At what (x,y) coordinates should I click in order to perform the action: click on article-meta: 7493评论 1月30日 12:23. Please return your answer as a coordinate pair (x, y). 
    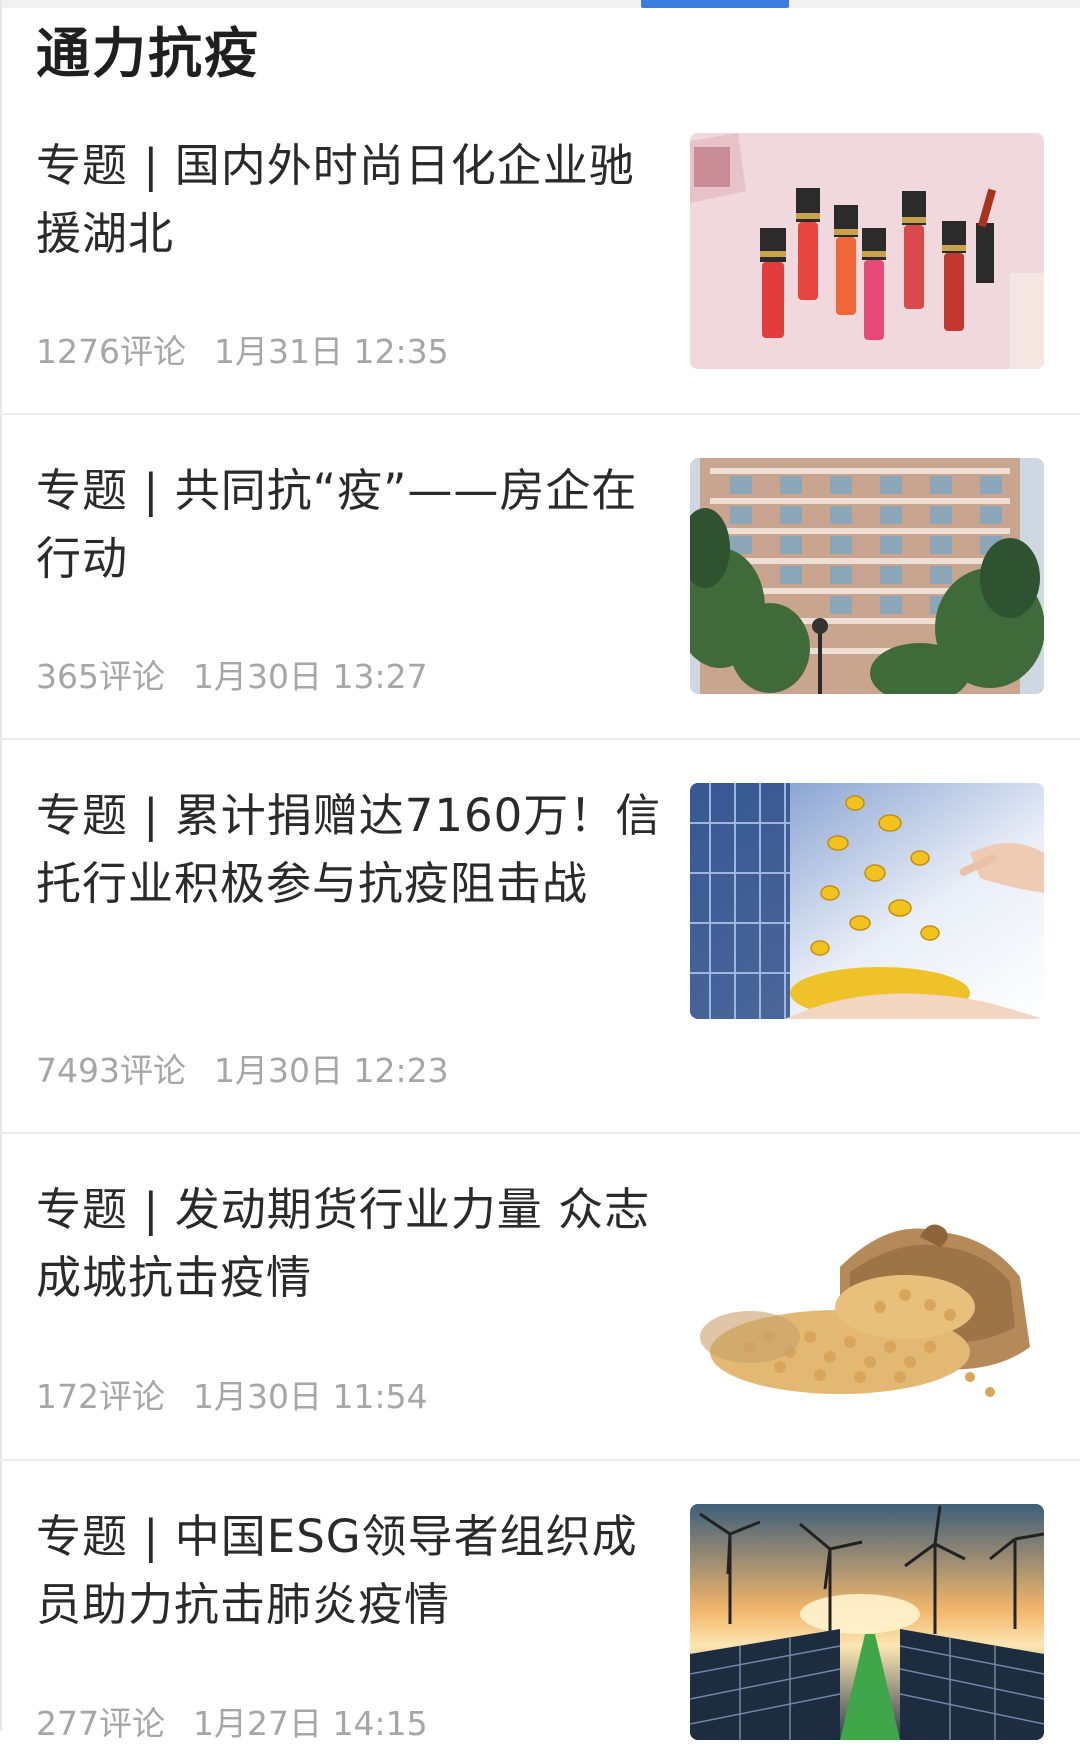
    Looking at the image, I should click on (242, 1071).